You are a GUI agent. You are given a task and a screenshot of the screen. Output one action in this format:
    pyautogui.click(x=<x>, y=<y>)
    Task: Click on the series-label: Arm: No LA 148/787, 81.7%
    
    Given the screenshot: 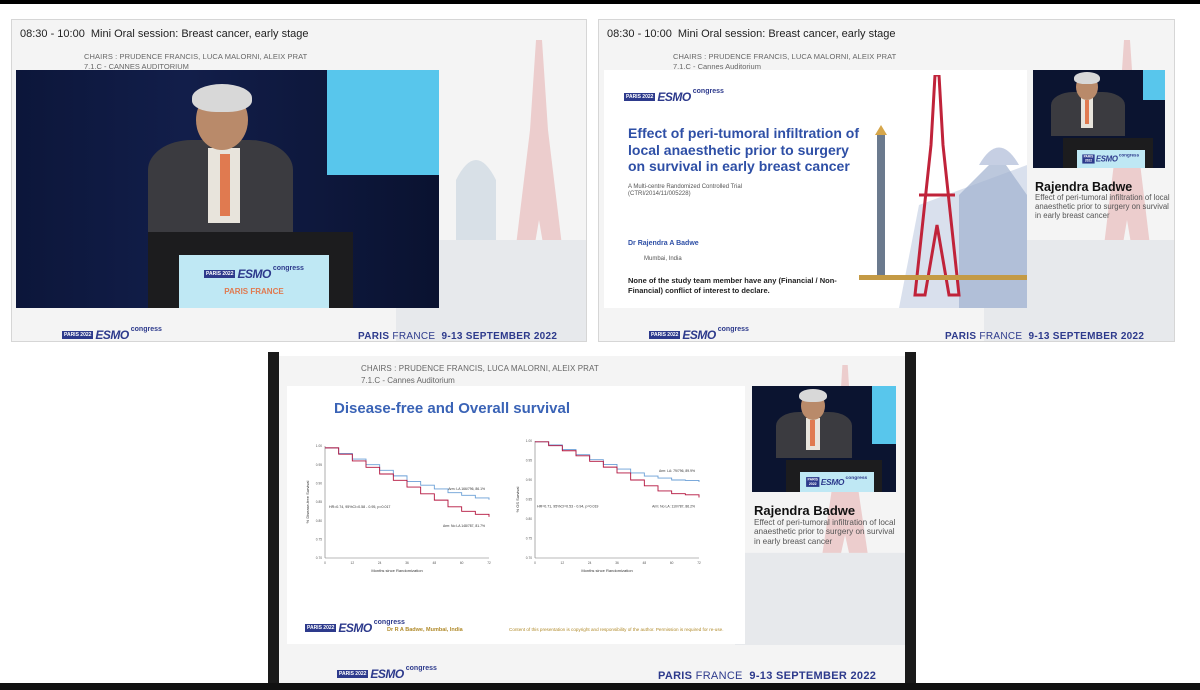 What is the action you would take?
    pyautogui.click(x=464, y=526)
    